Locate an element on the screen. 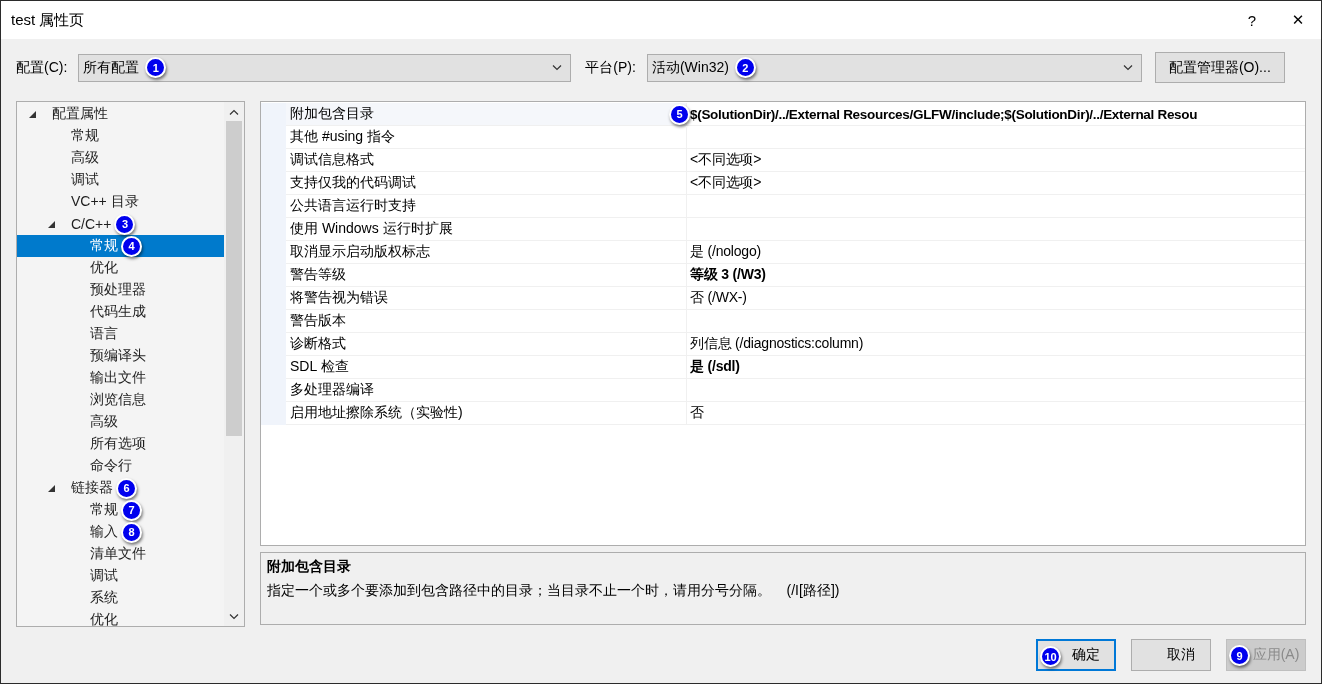  dropdown: 活动(Win32) 2 is located at coordinates (894, 67).